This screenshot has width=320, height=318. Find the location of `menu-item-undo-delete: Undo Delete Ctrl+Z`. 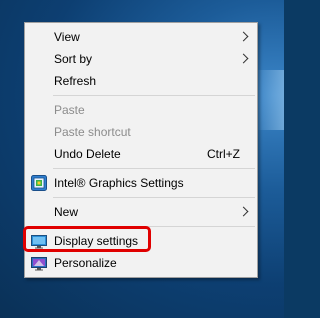

menu-item-undo-delete: Undo Delete Ctrl+Z is located at coordinates (141, 154).